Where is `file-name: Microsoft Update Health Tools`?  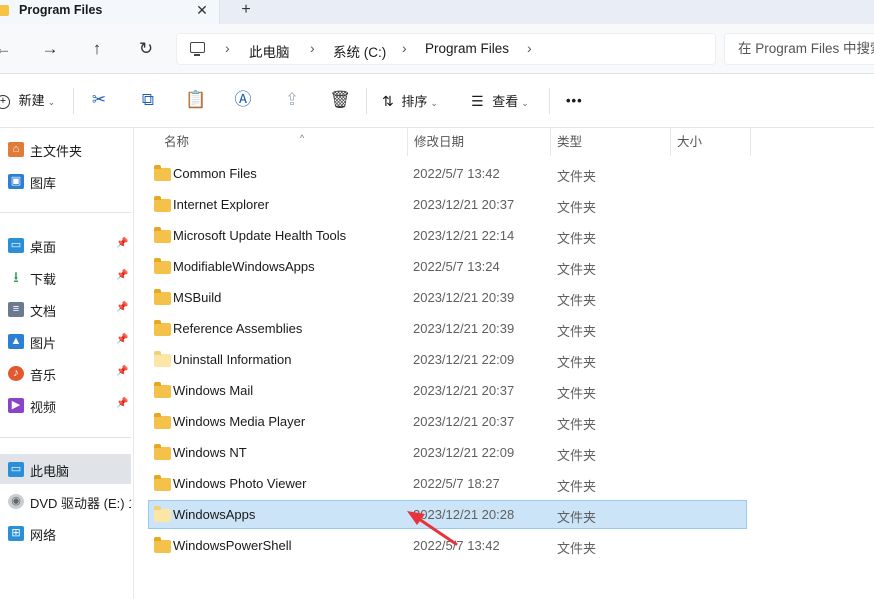
file-name: Microsoft Update Health Tools is located at coordinates (260, 235).